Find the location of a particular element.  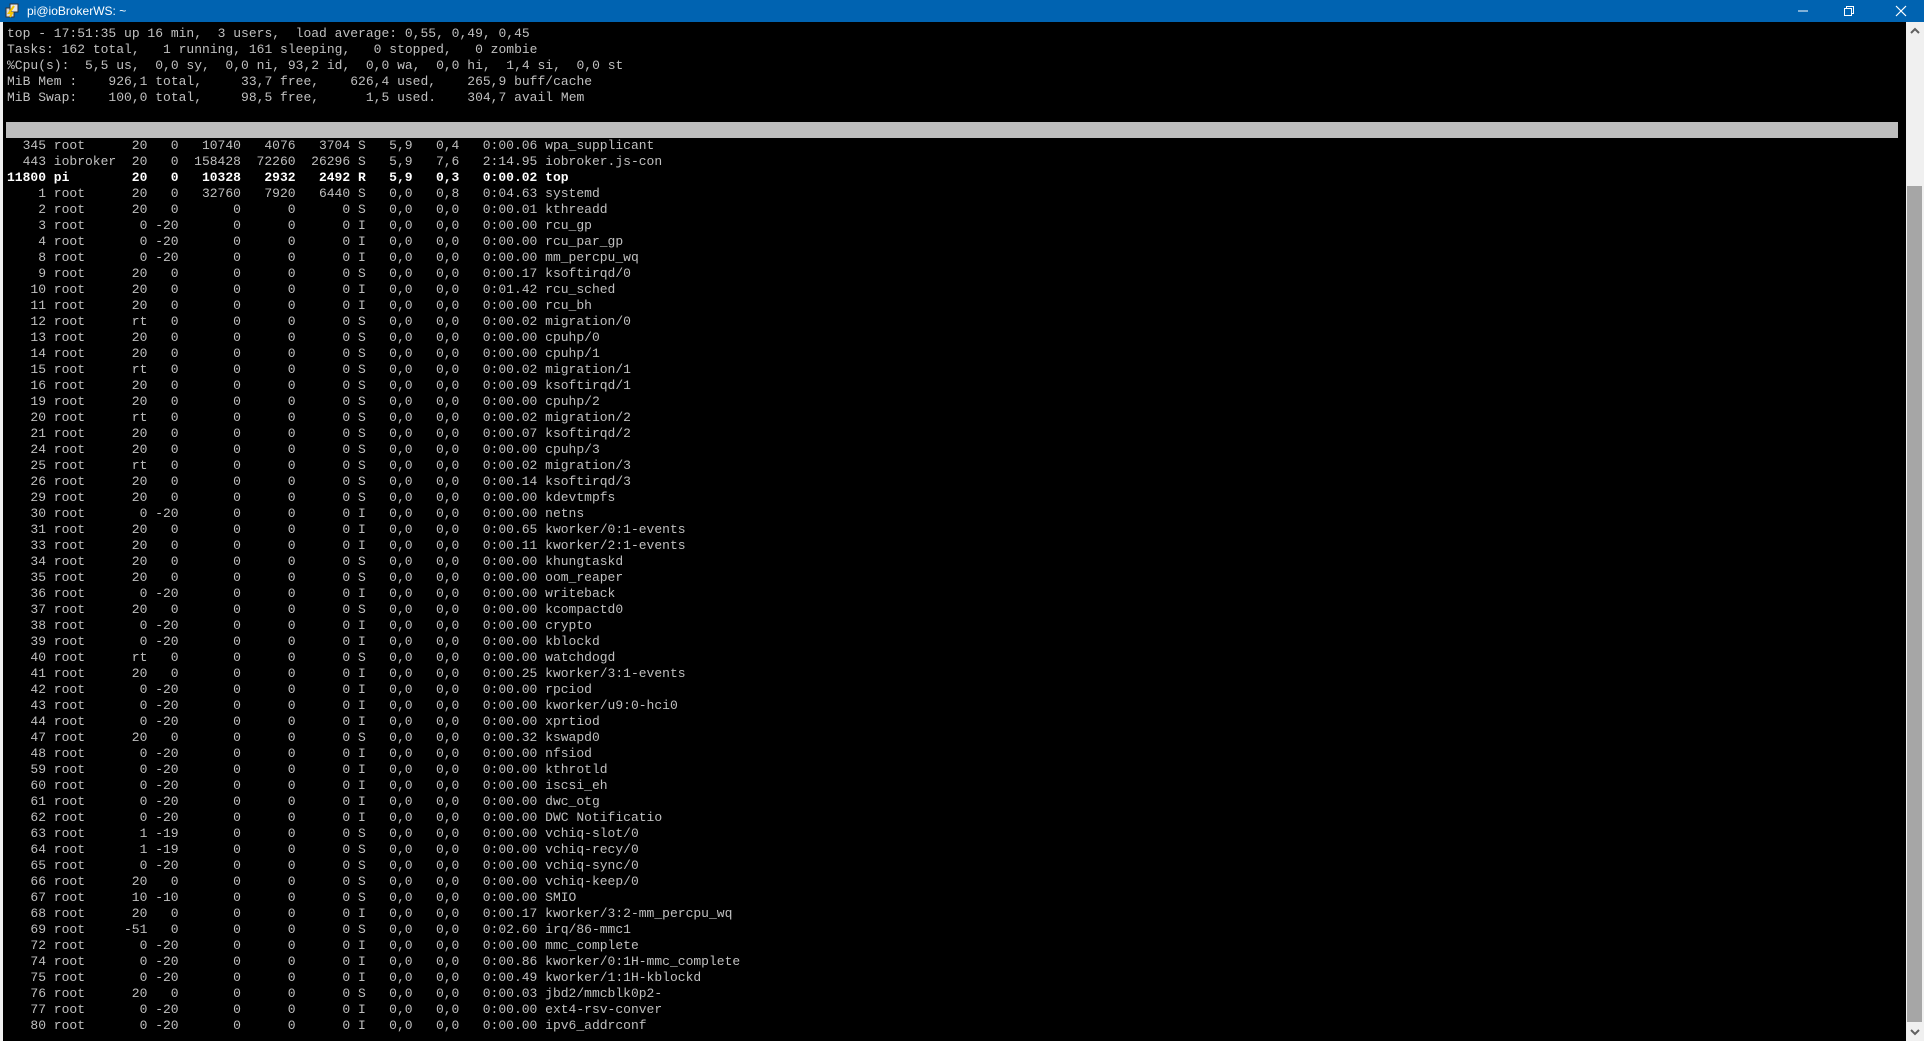

cell-pid: 39 is located at coordinates (38, 641).